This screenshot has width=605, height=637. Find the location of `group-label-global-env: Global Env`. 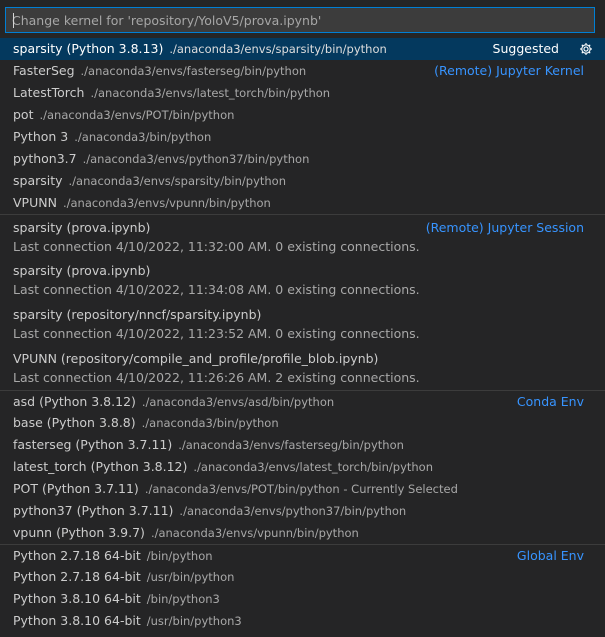

group-label-global-env: Global Env is located at coordinates (550, 555).